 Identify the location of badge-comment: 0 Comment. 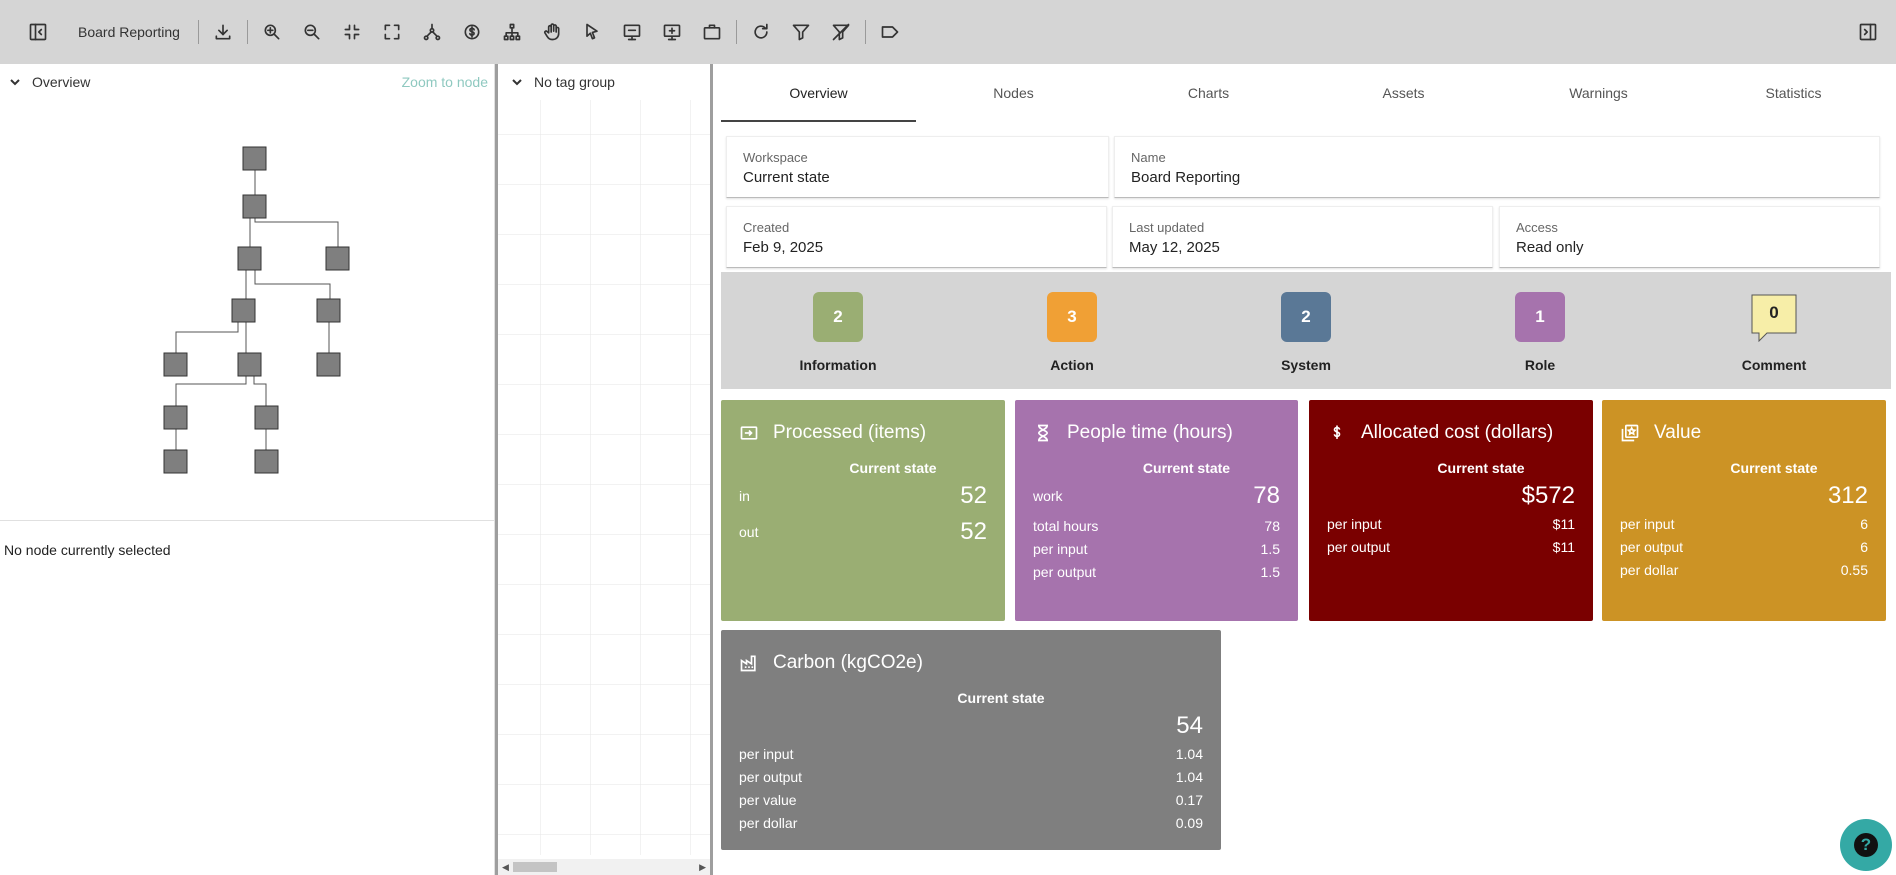
(1774, 330).